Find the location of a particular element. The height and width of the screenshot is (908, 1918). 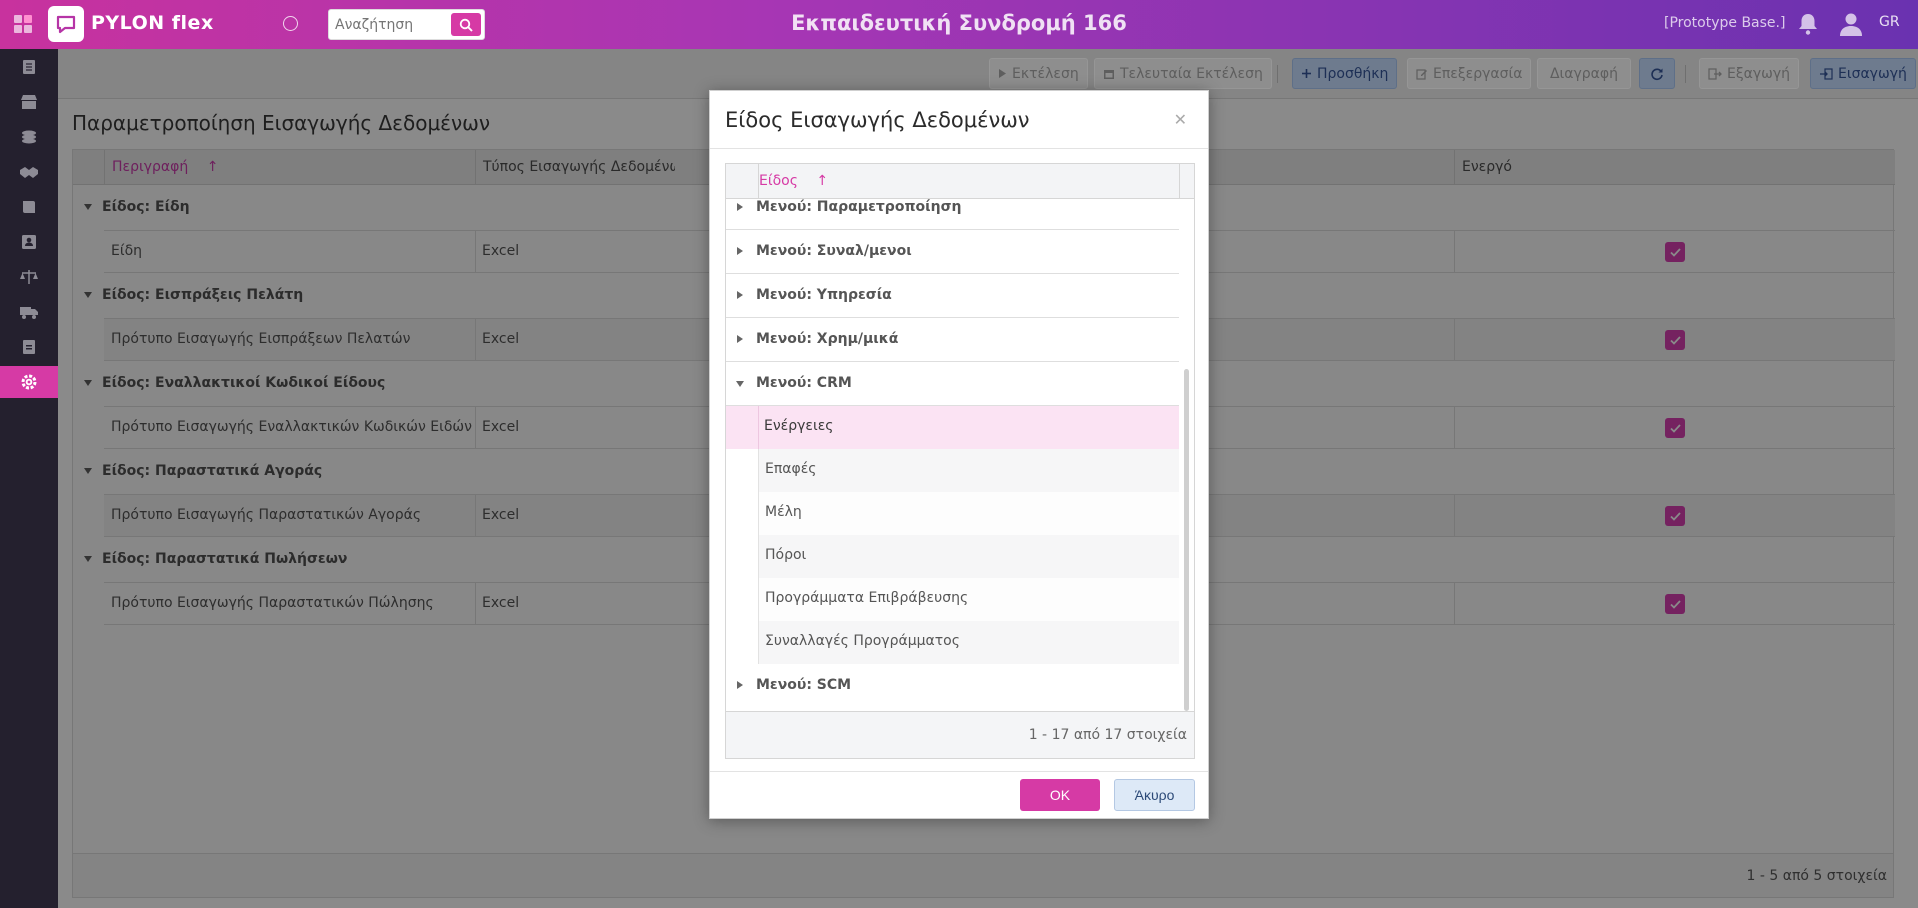

column-header-type: Είδος ↑ is located at coordinates (793, 181).